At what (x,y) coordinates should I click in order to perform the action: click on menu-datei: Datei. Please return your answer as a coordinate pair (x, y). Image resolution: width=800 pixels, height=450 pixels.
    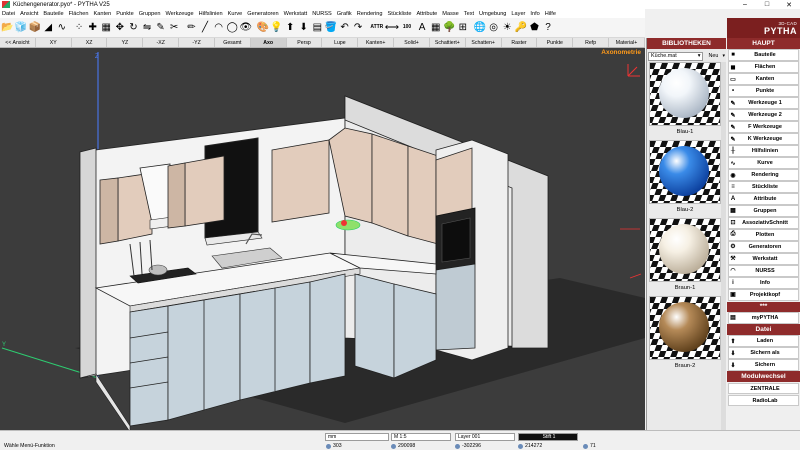
    Looking at the image, I should click on (8, 14).